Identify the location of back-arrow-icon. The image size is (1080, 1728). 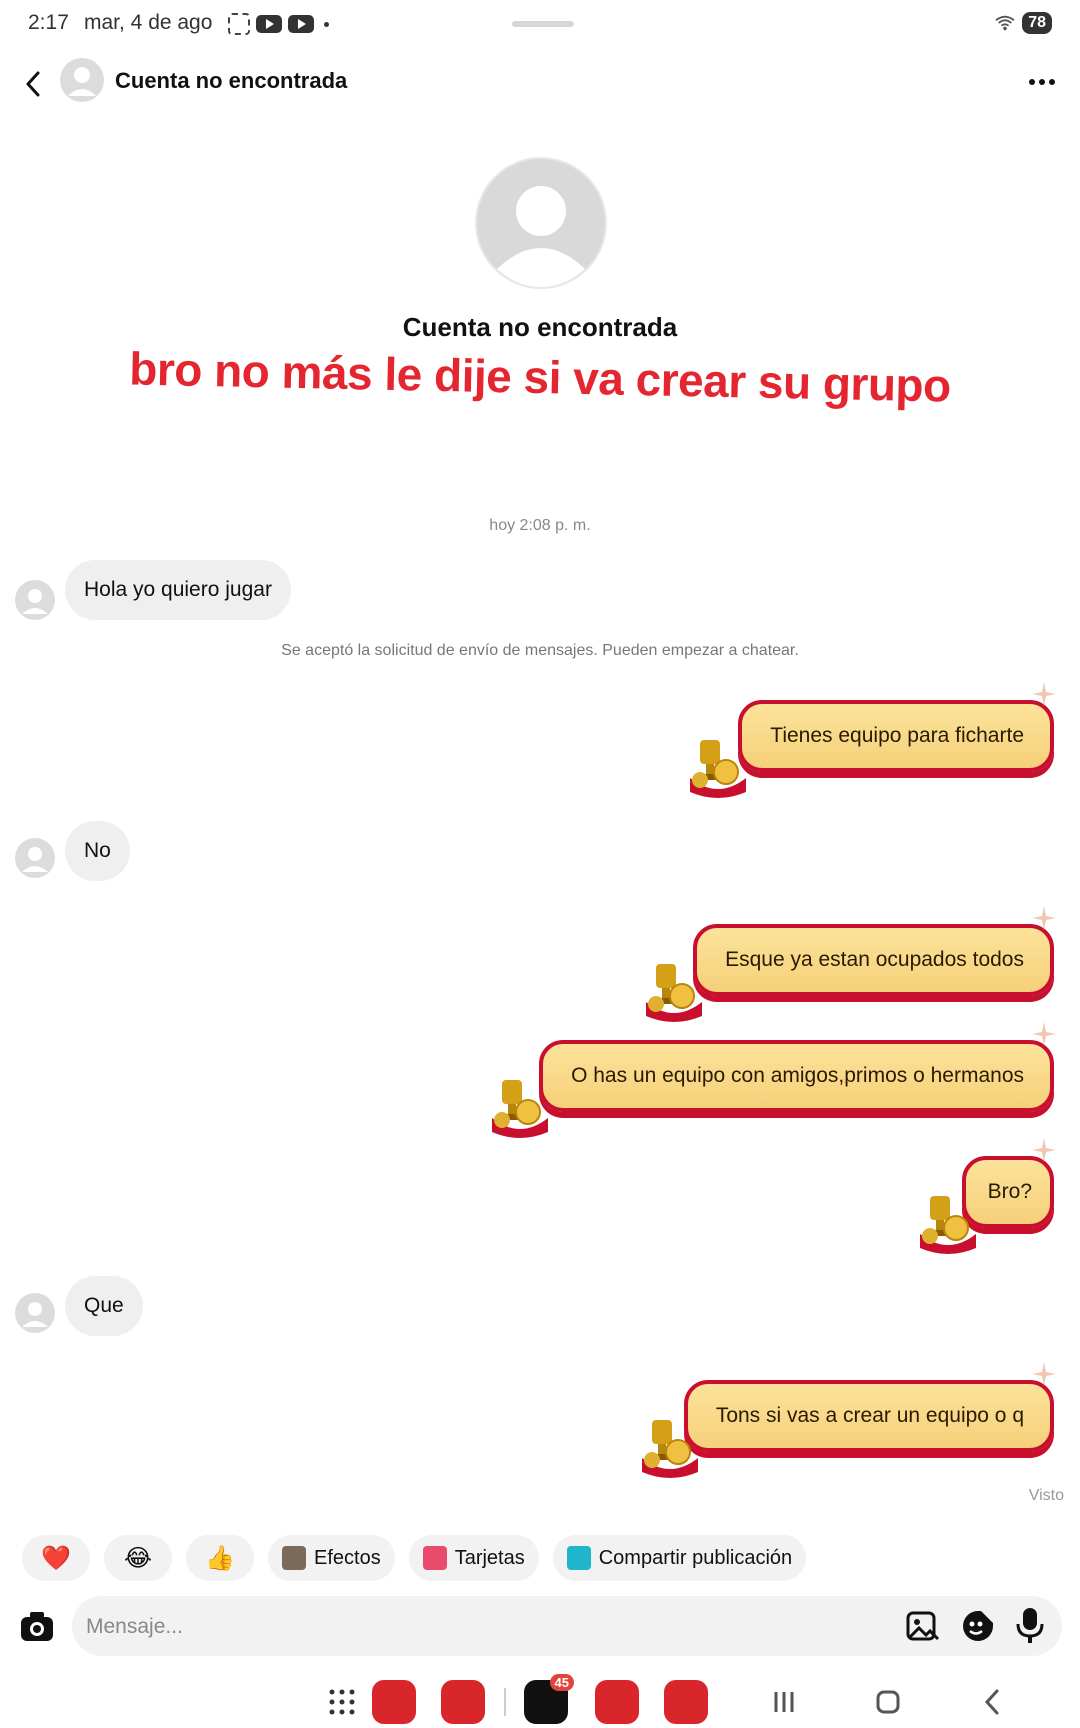
(33, 84).